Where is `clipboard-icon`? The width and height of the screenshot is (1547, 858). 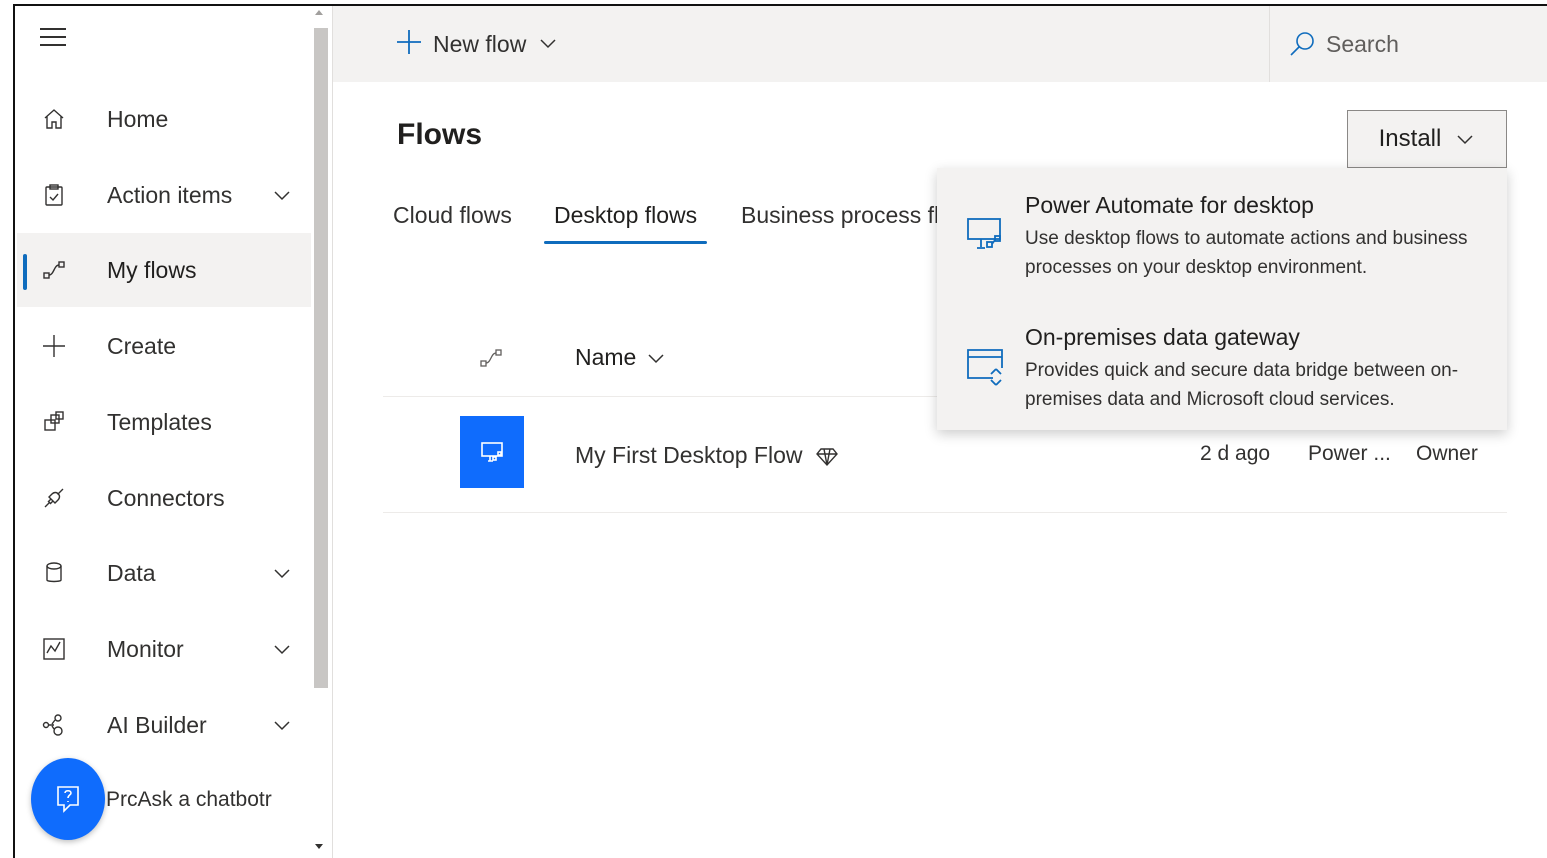 clipboard-icon is located at coordinates (54, 195).